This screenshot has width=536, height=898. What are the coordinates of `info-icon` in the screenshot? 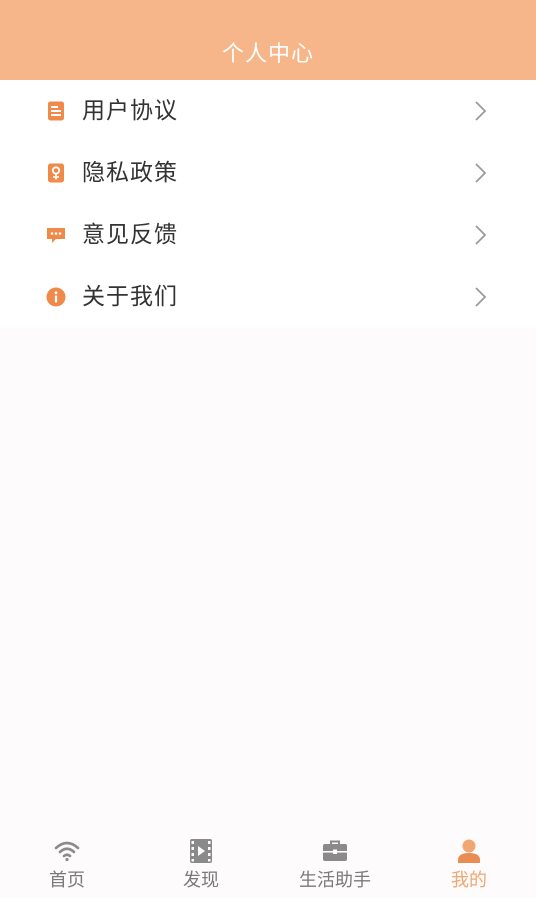 It's located at (56, 297).